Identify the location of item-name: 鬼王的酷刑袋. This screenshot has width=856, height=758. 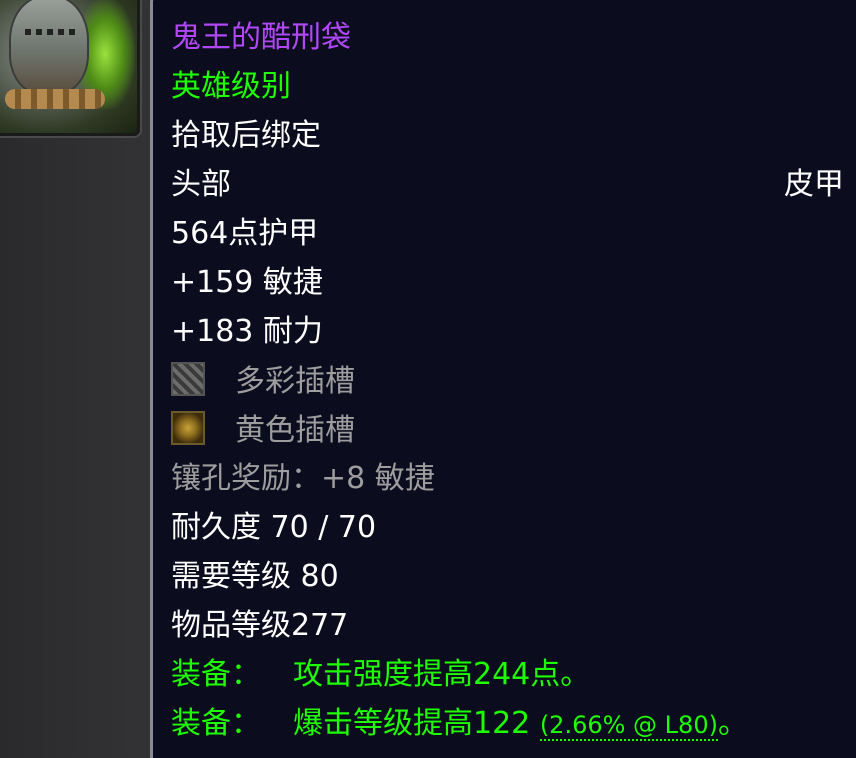
(261, 37).